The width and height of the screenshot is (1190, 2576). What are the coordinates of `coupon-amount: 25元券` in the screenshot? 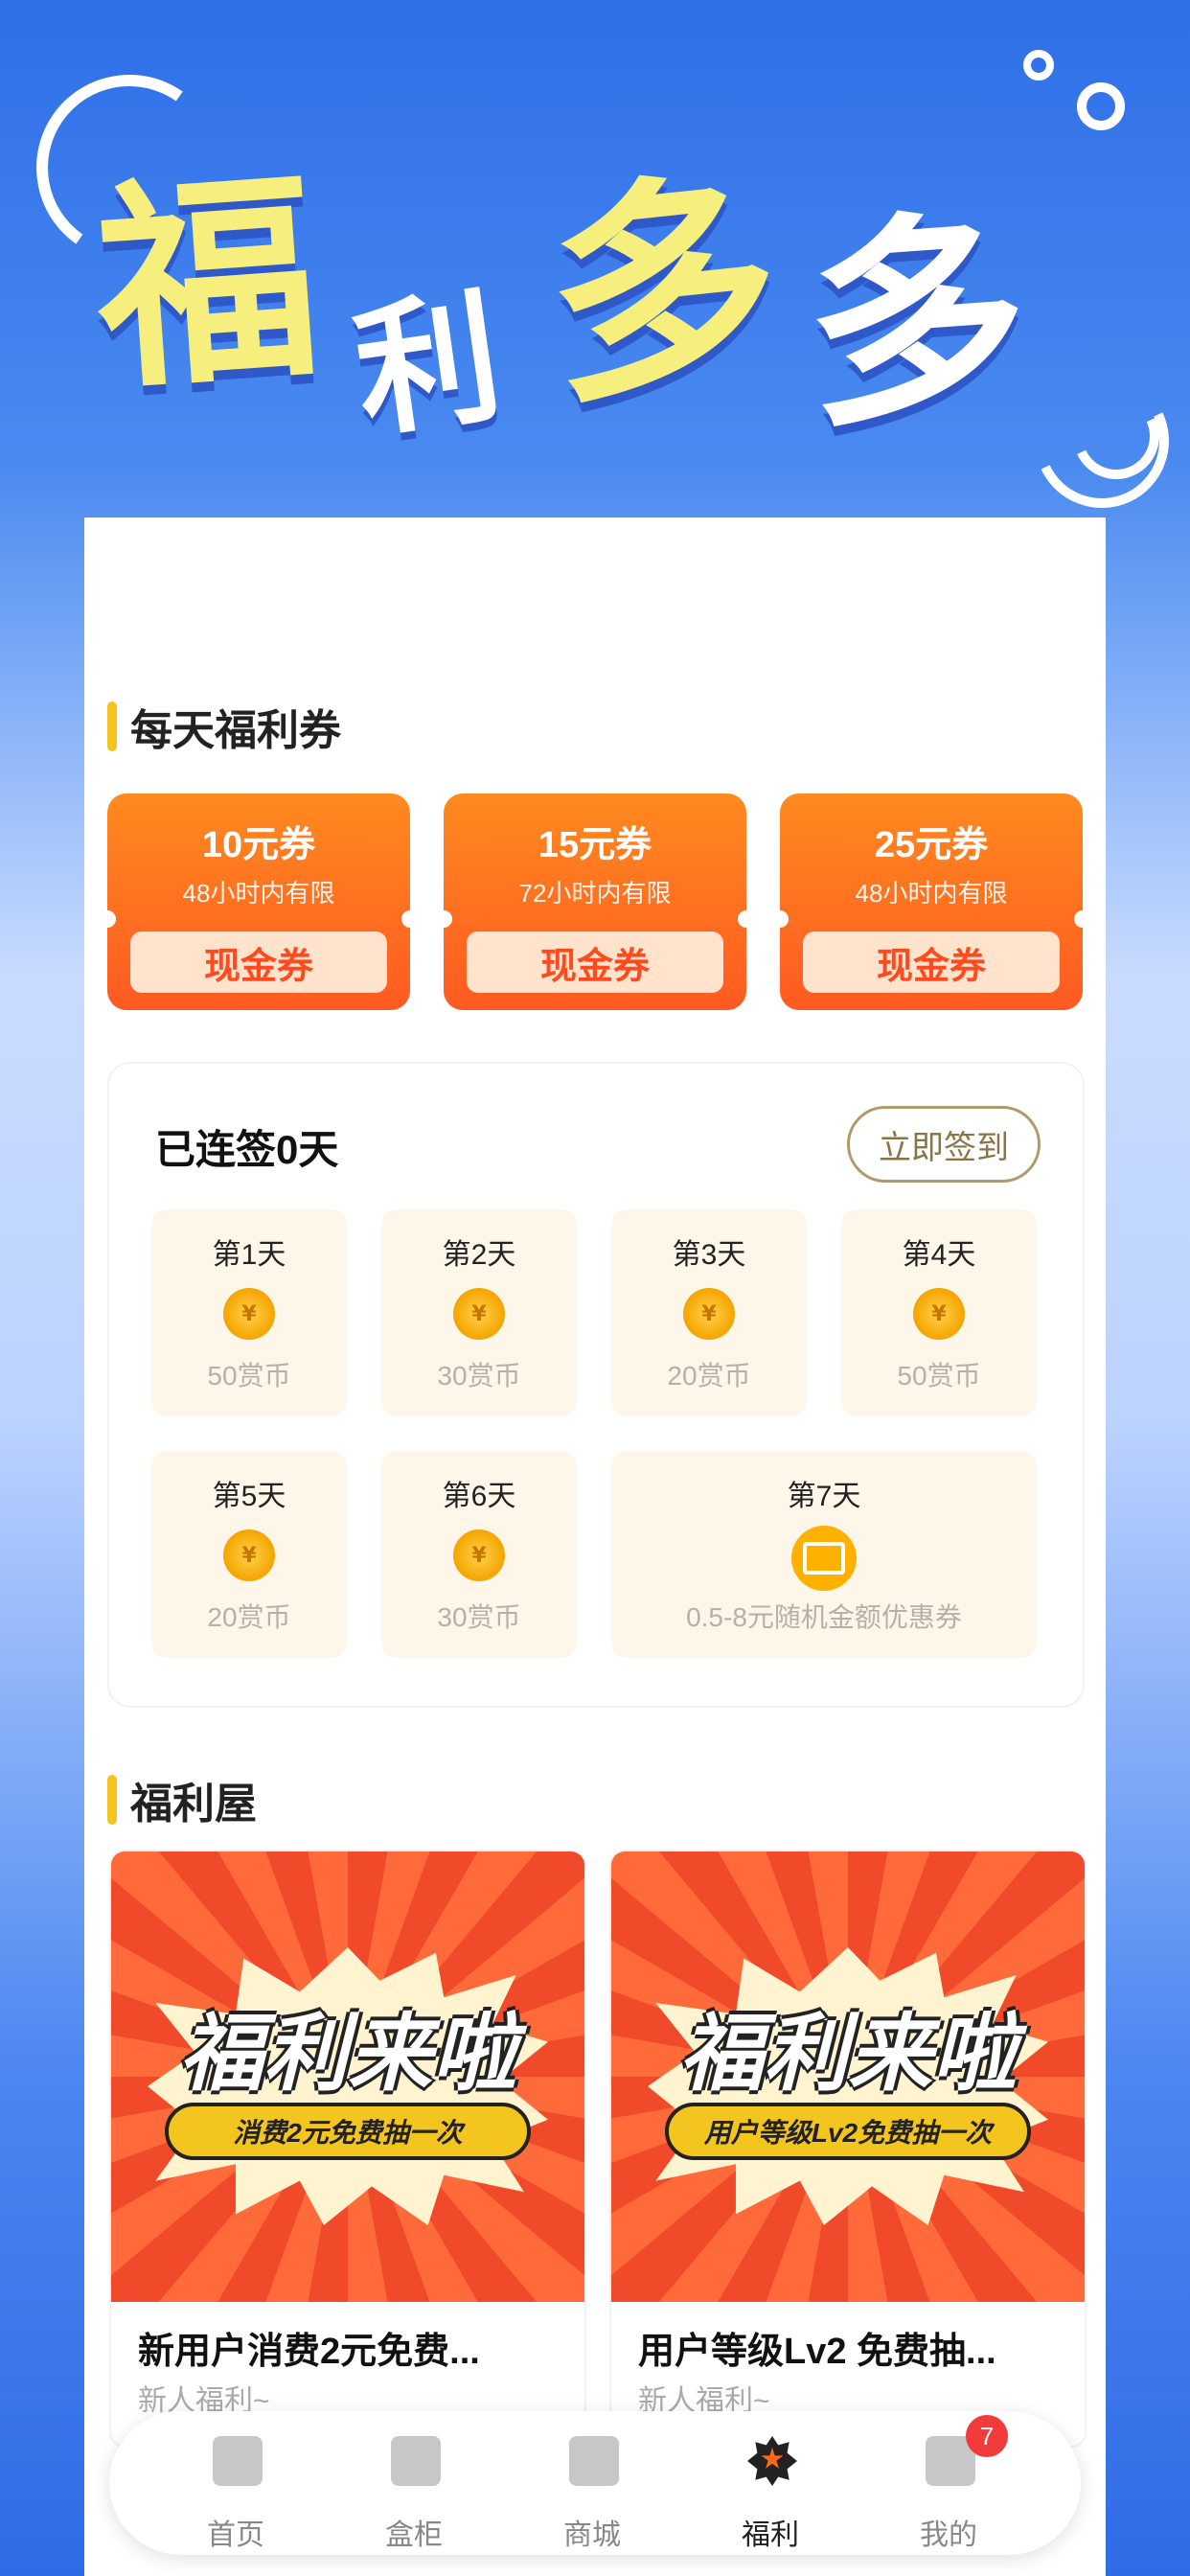 It's located at (932, 845).